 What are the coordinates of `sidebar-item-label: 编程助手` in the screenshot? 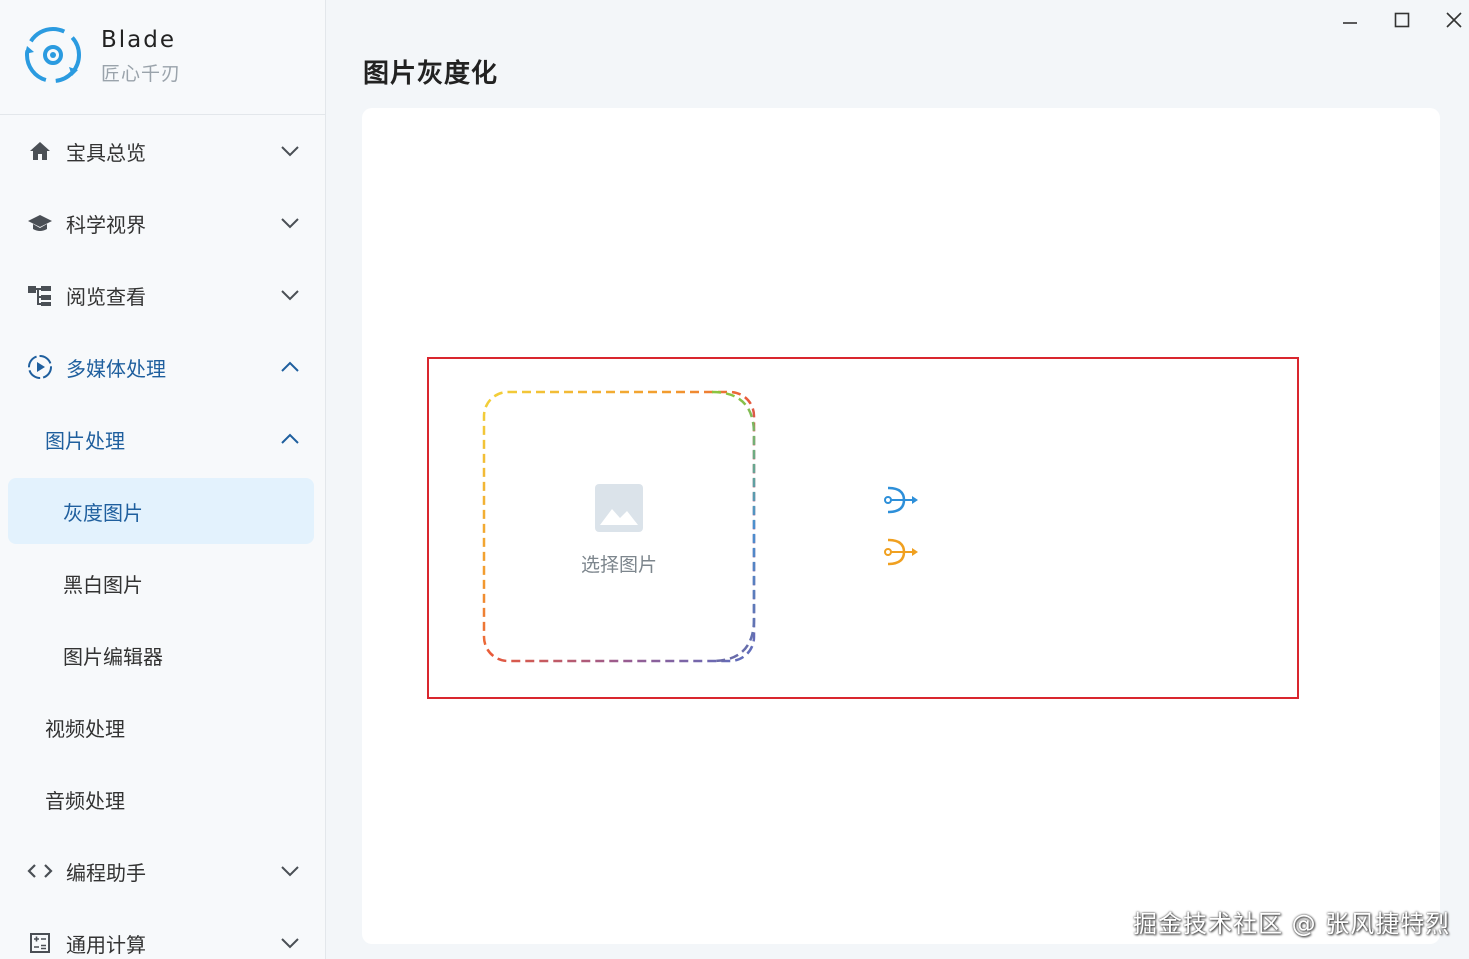 It's located at (106, 872).